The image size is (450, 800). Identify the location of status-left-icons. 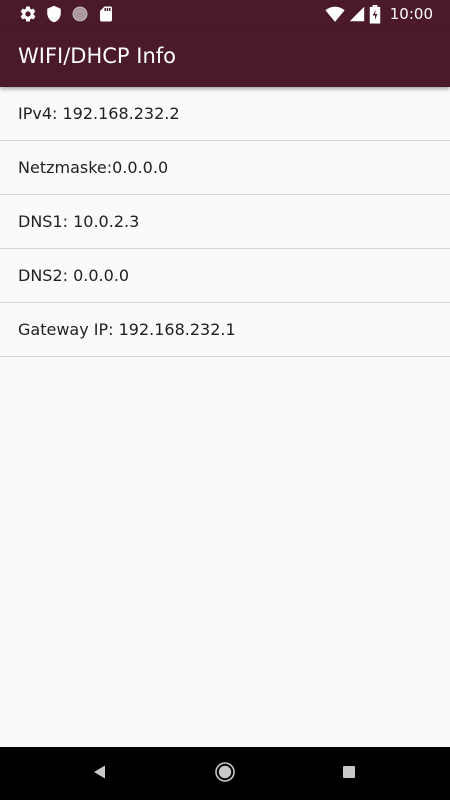
(71, 14).